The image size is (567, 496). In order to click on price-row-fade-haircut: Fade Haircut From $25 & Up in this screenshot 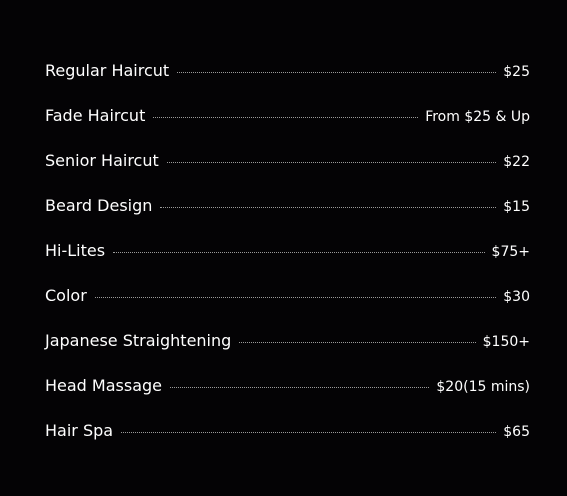, I will do `click(287, 115)`.